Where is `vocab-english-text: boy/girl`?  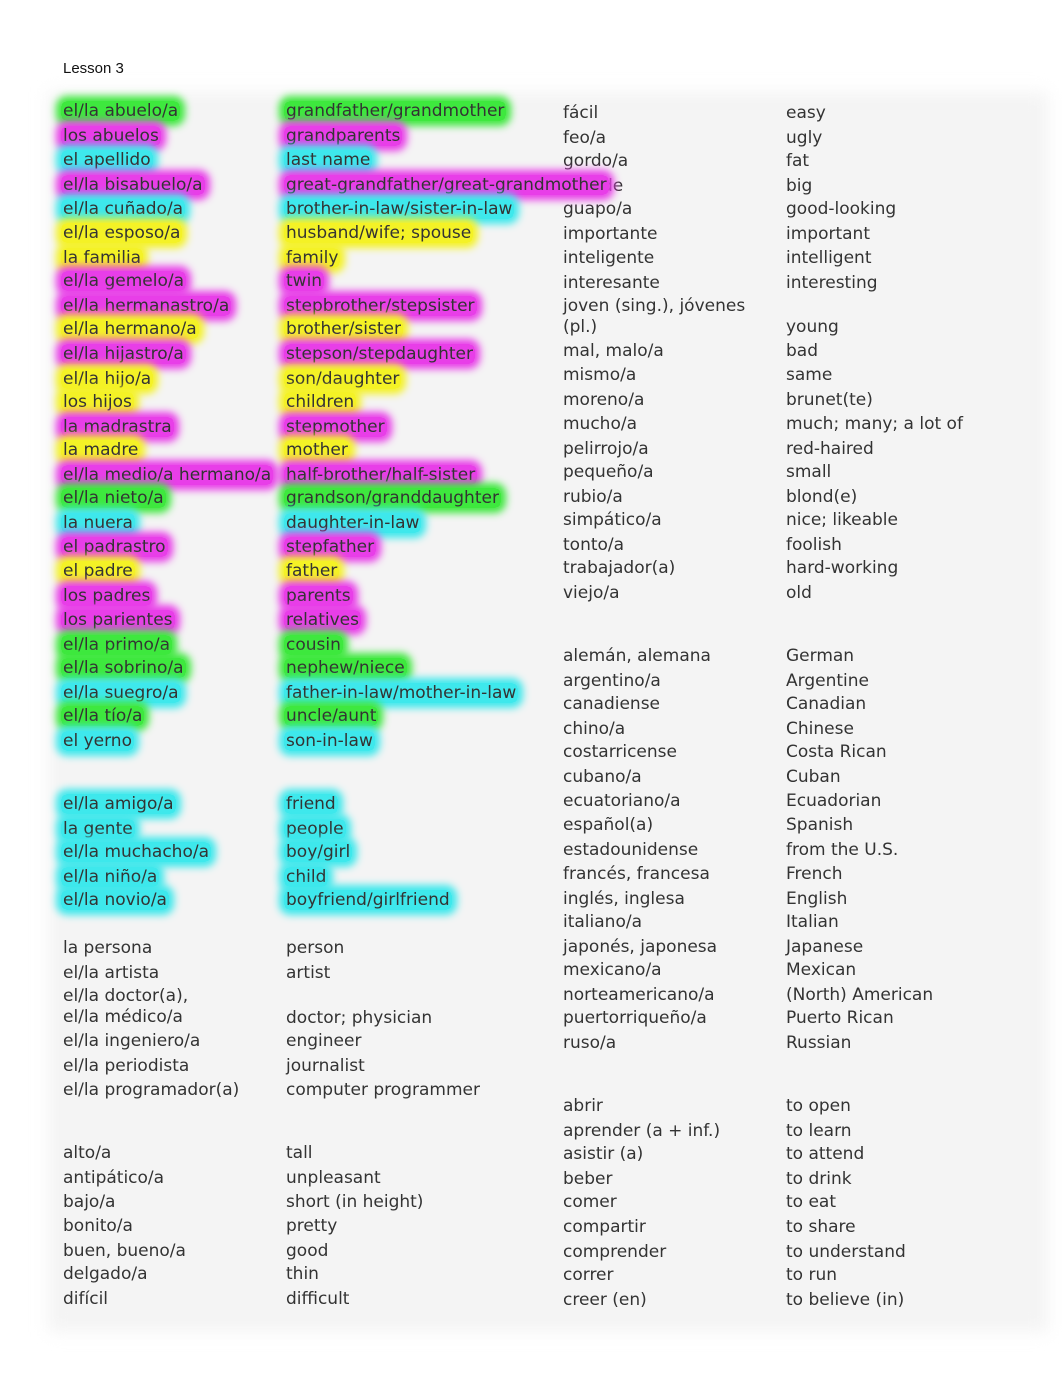
vocab-english-text: boy/girl is located at coordinates (318, 852).